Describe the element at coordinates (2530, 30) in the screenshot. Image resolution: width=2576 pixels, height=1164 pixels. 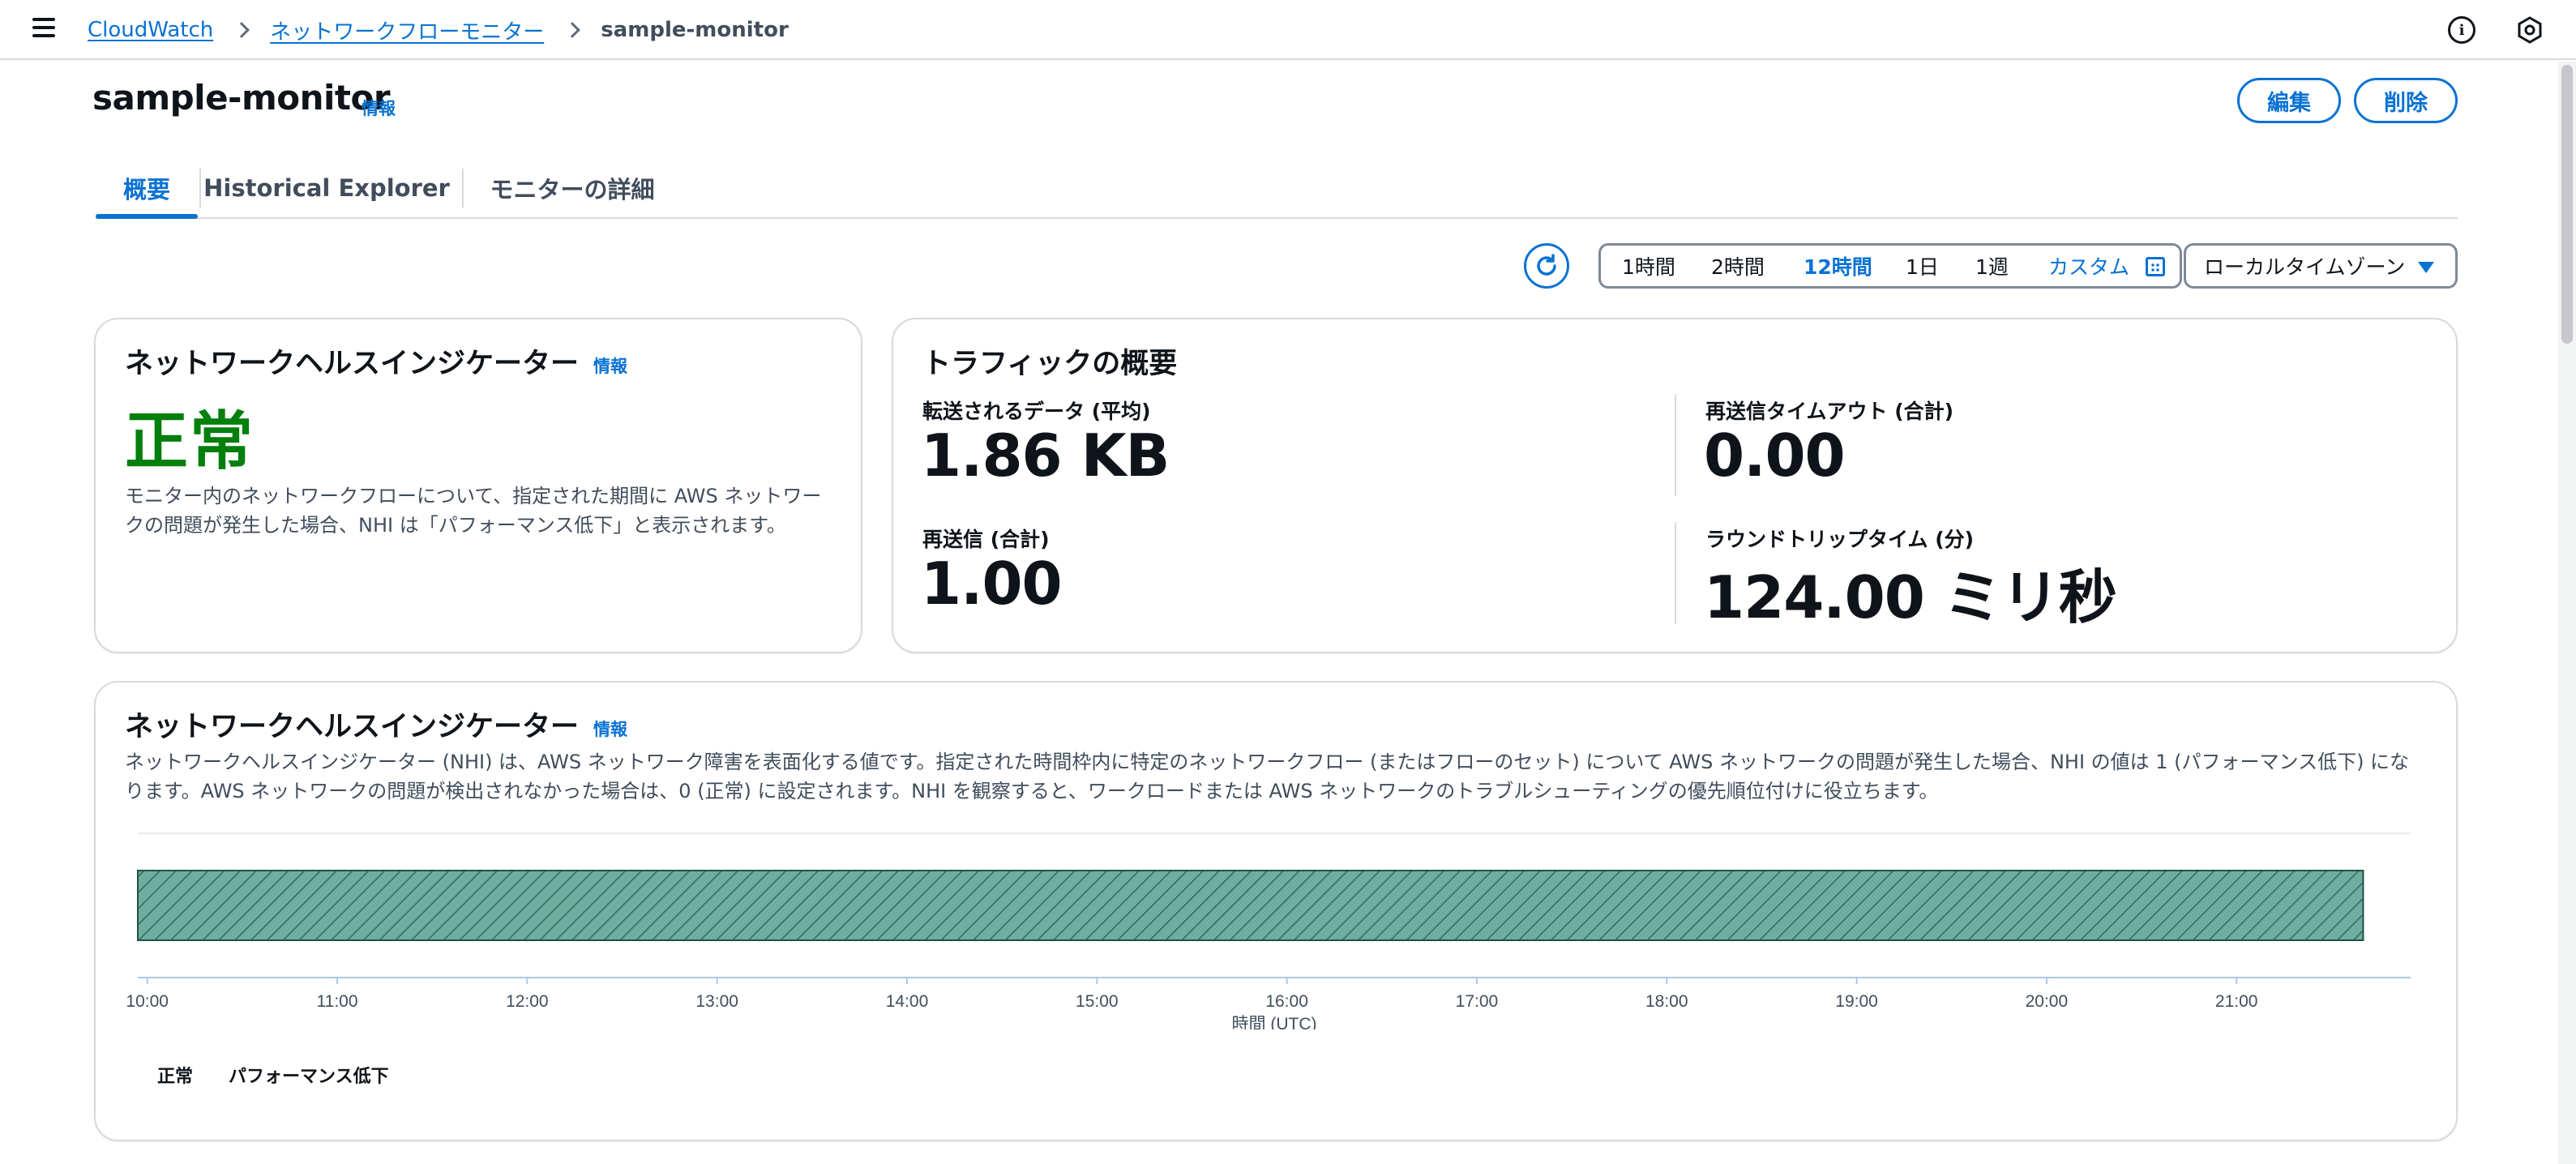
I see `settings-hexagon-icon` at that location.